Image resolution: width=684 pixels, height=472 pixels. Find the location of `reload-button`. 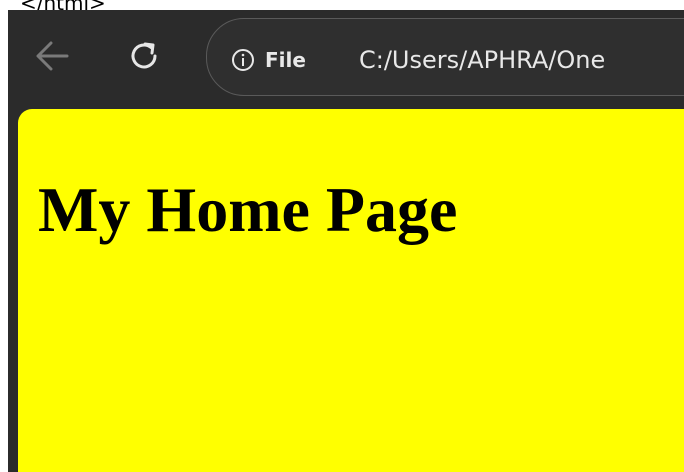

reload-button is located at coordinates (144, 57).